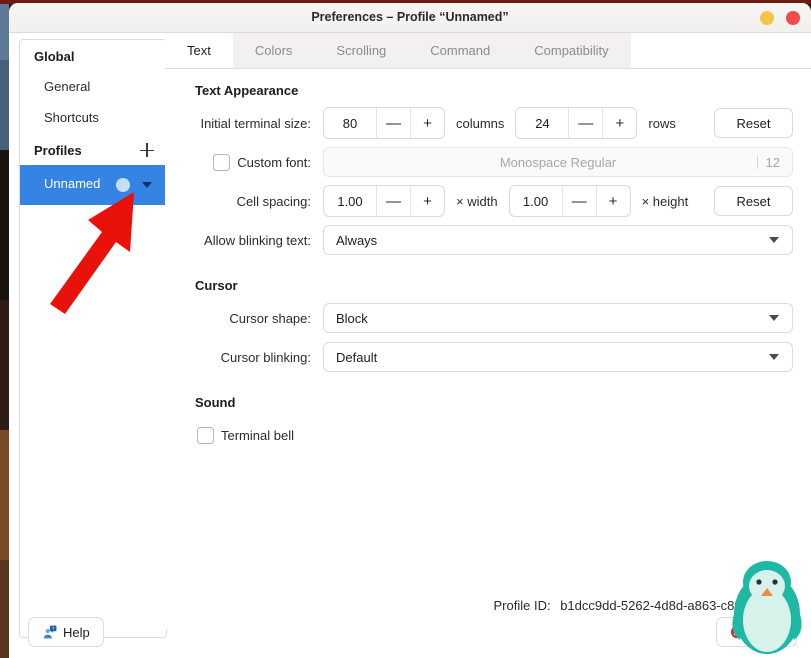 This screenshot has height=658, width=811. I want to click on sidebar-item-general: General, so click(93, 86).